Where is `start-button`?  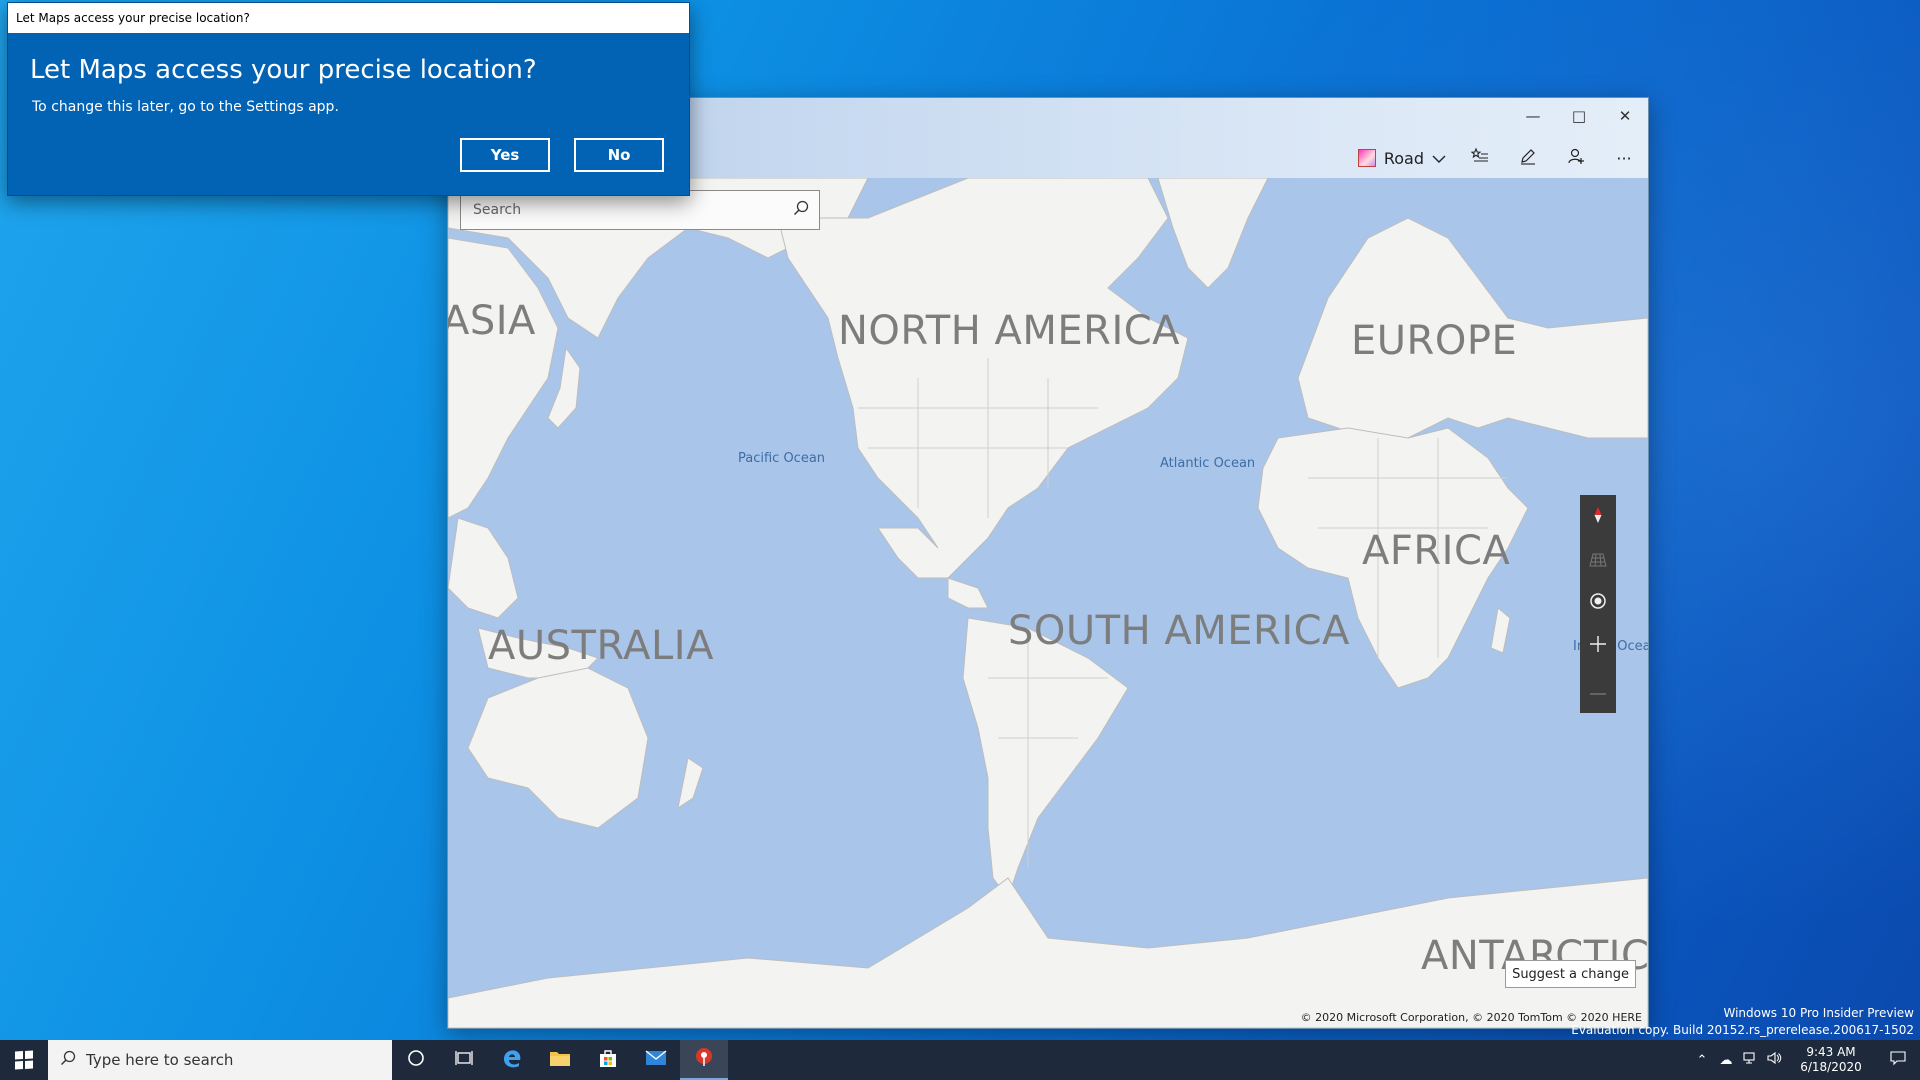
start-button is located at coordinates (24, 1060).